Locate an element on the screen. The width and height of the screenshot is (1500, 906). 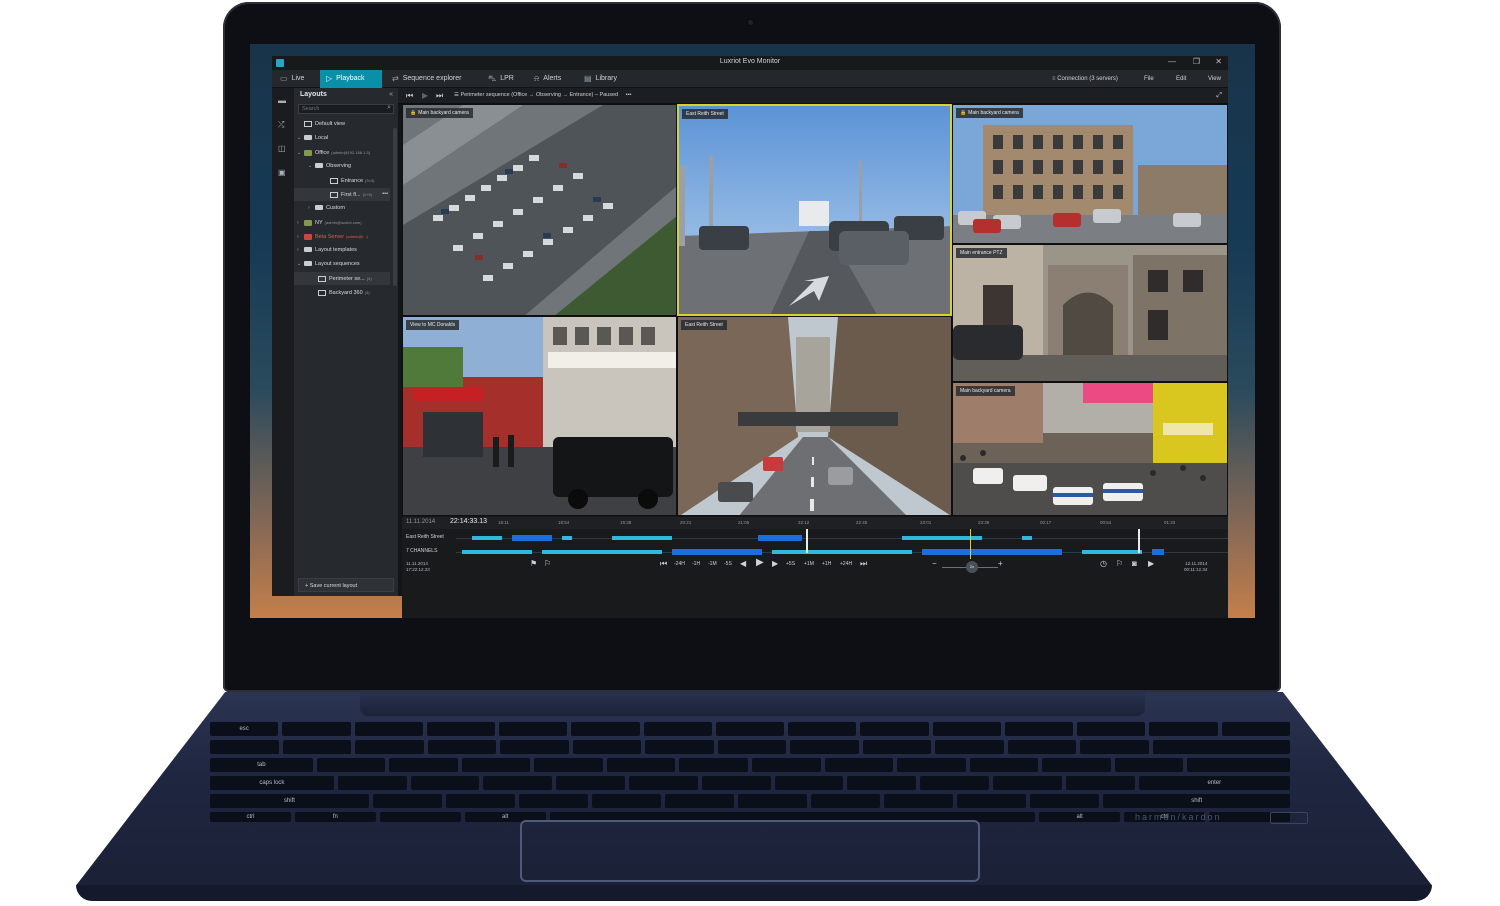
tree-item-perimeter-sequence: Perimeter se... (4) is located at coordinates (342, 278).